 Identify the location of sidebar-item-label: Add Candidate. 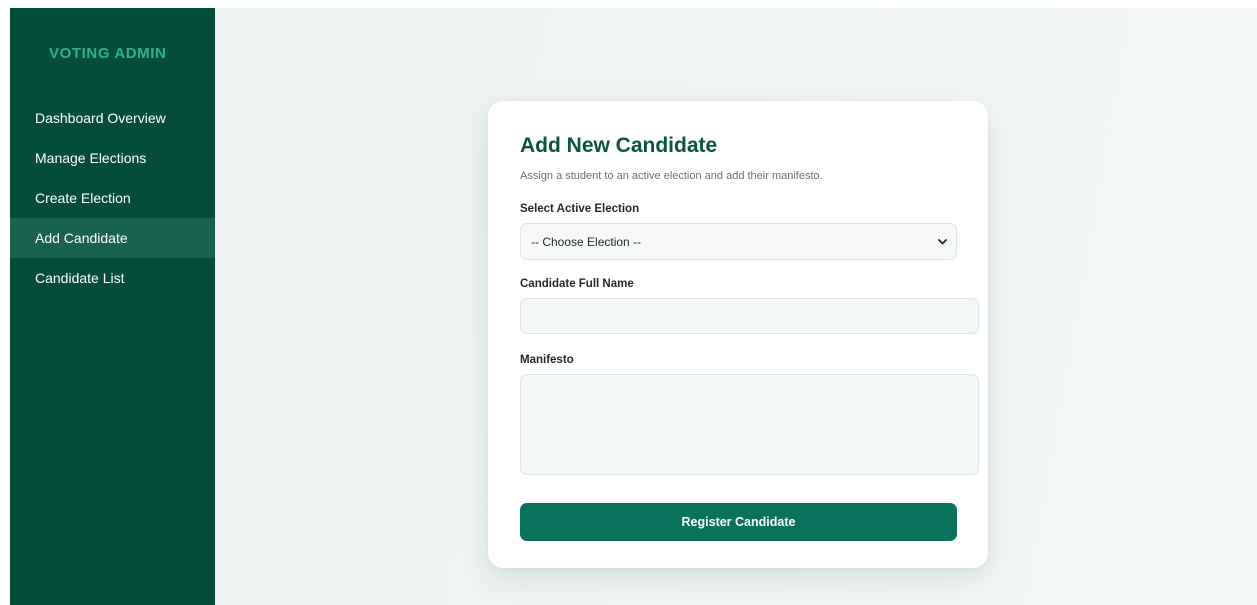
(81, 238).